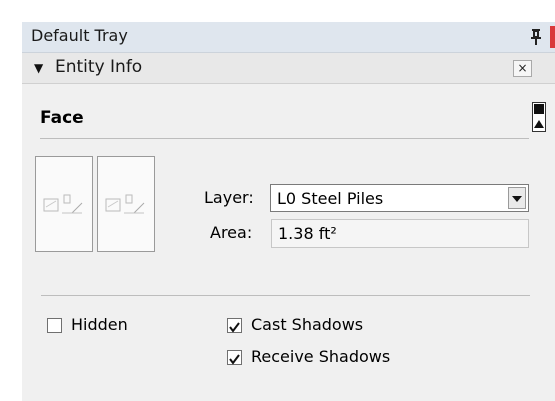 Image resolution: width=555 pixels, height=401 pixels. What do you see at coordinates (62, 118) in the screenshot?
I see `entity-type-label: Face` at bounding box center [62, 118].